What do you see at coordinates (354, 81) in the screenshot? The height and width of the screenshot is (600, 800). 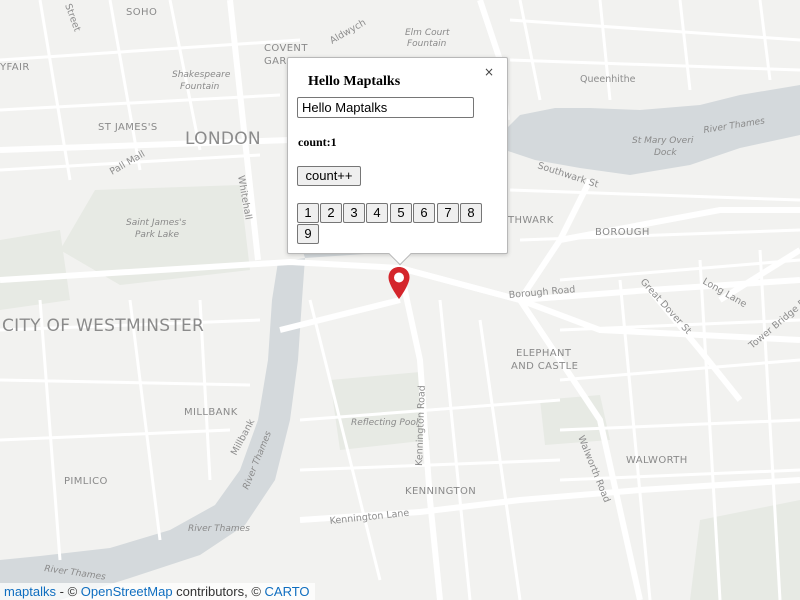 I see `popup-title: Hello Maptalks` at bounding box center [354, 81].